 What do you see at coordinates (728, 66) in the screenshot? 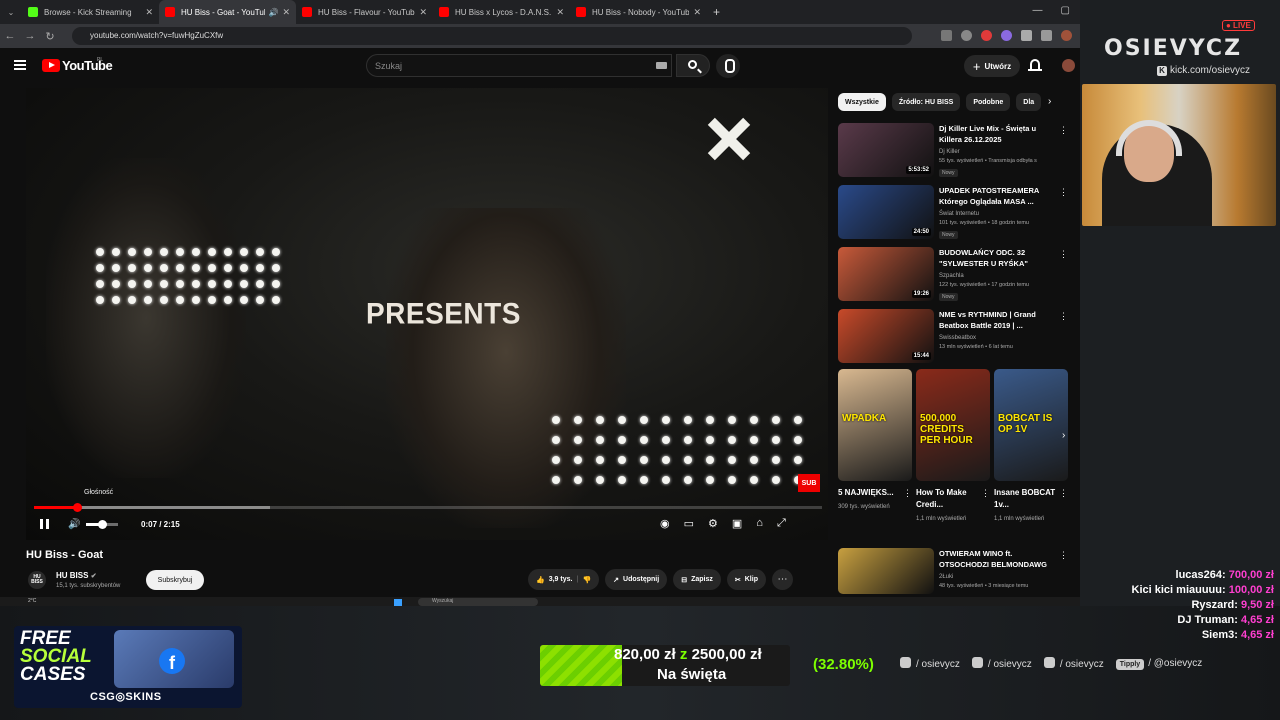
I see `voice-search-icon` at bounding box center [728, 66].